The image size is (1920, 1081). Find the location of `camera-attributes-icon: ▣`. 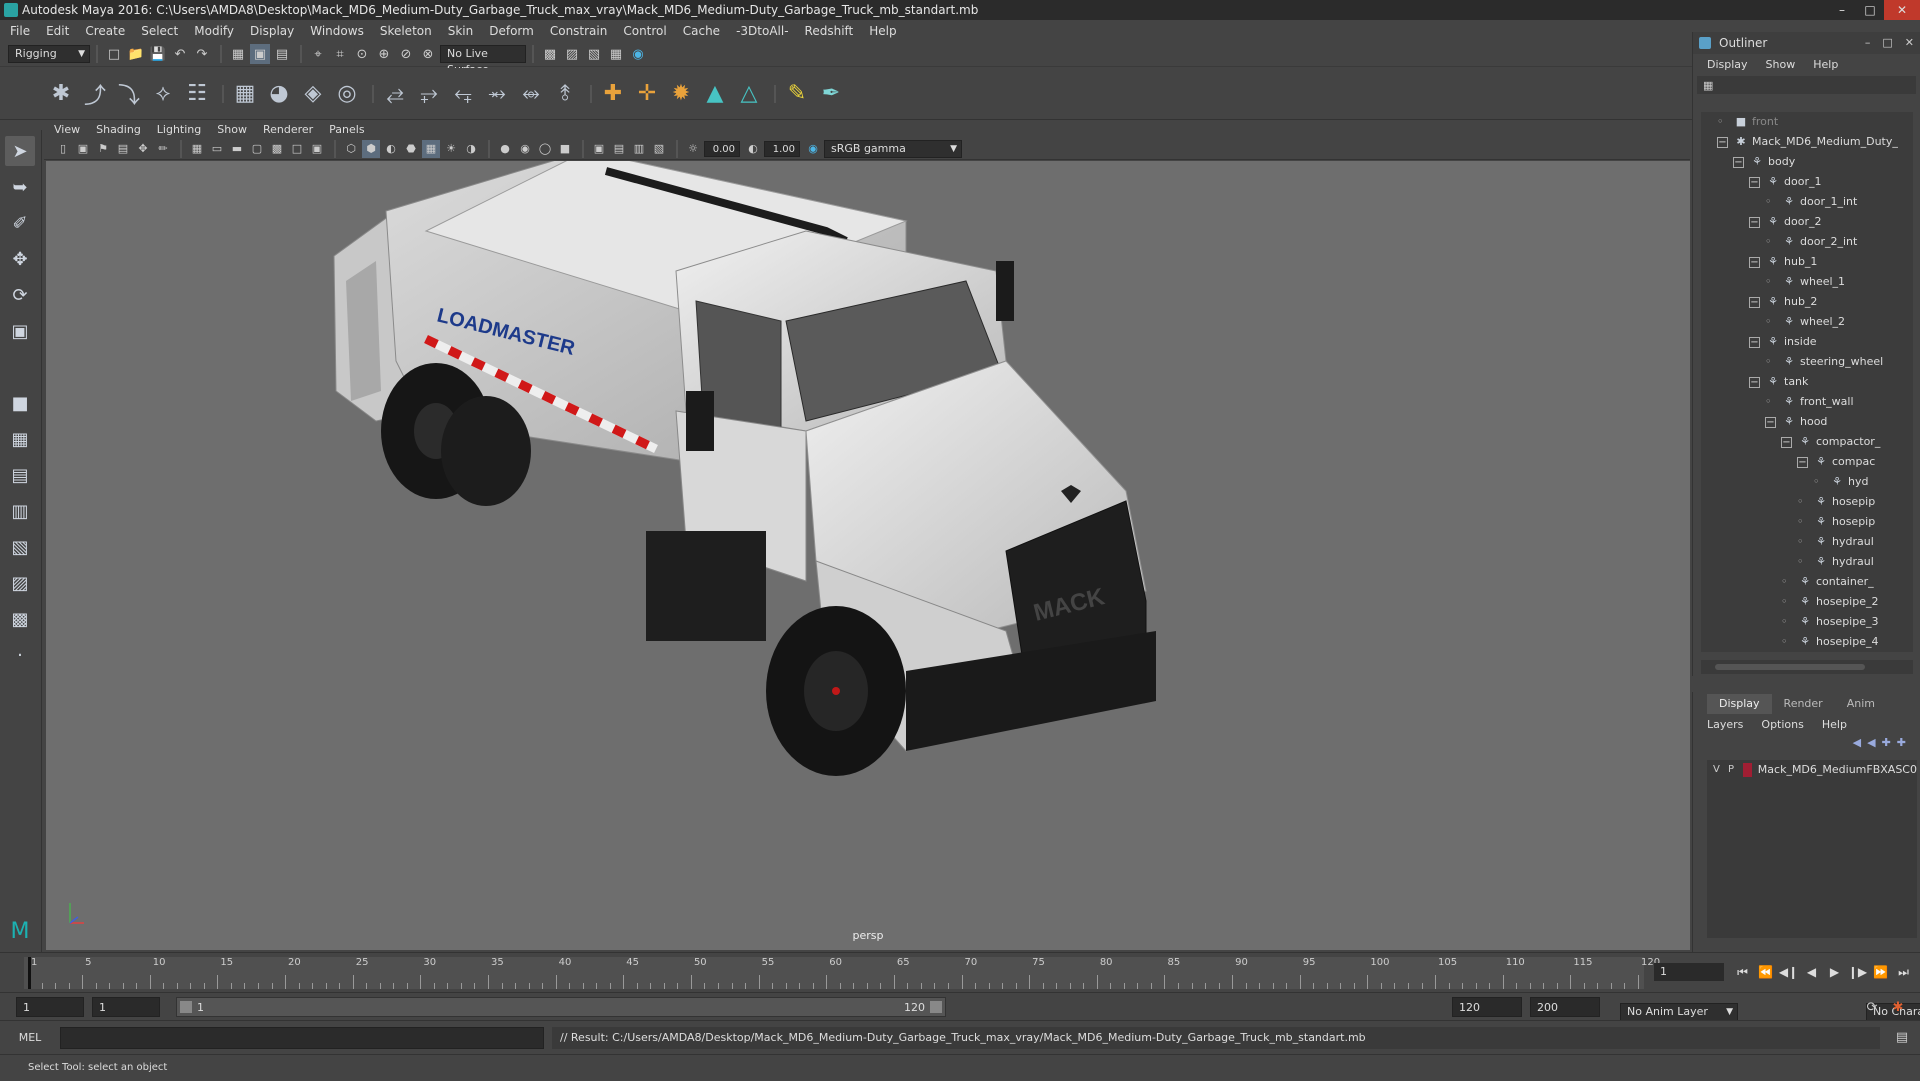

camera-attributes-icon: ▣ is located at coordinates (83, 149).